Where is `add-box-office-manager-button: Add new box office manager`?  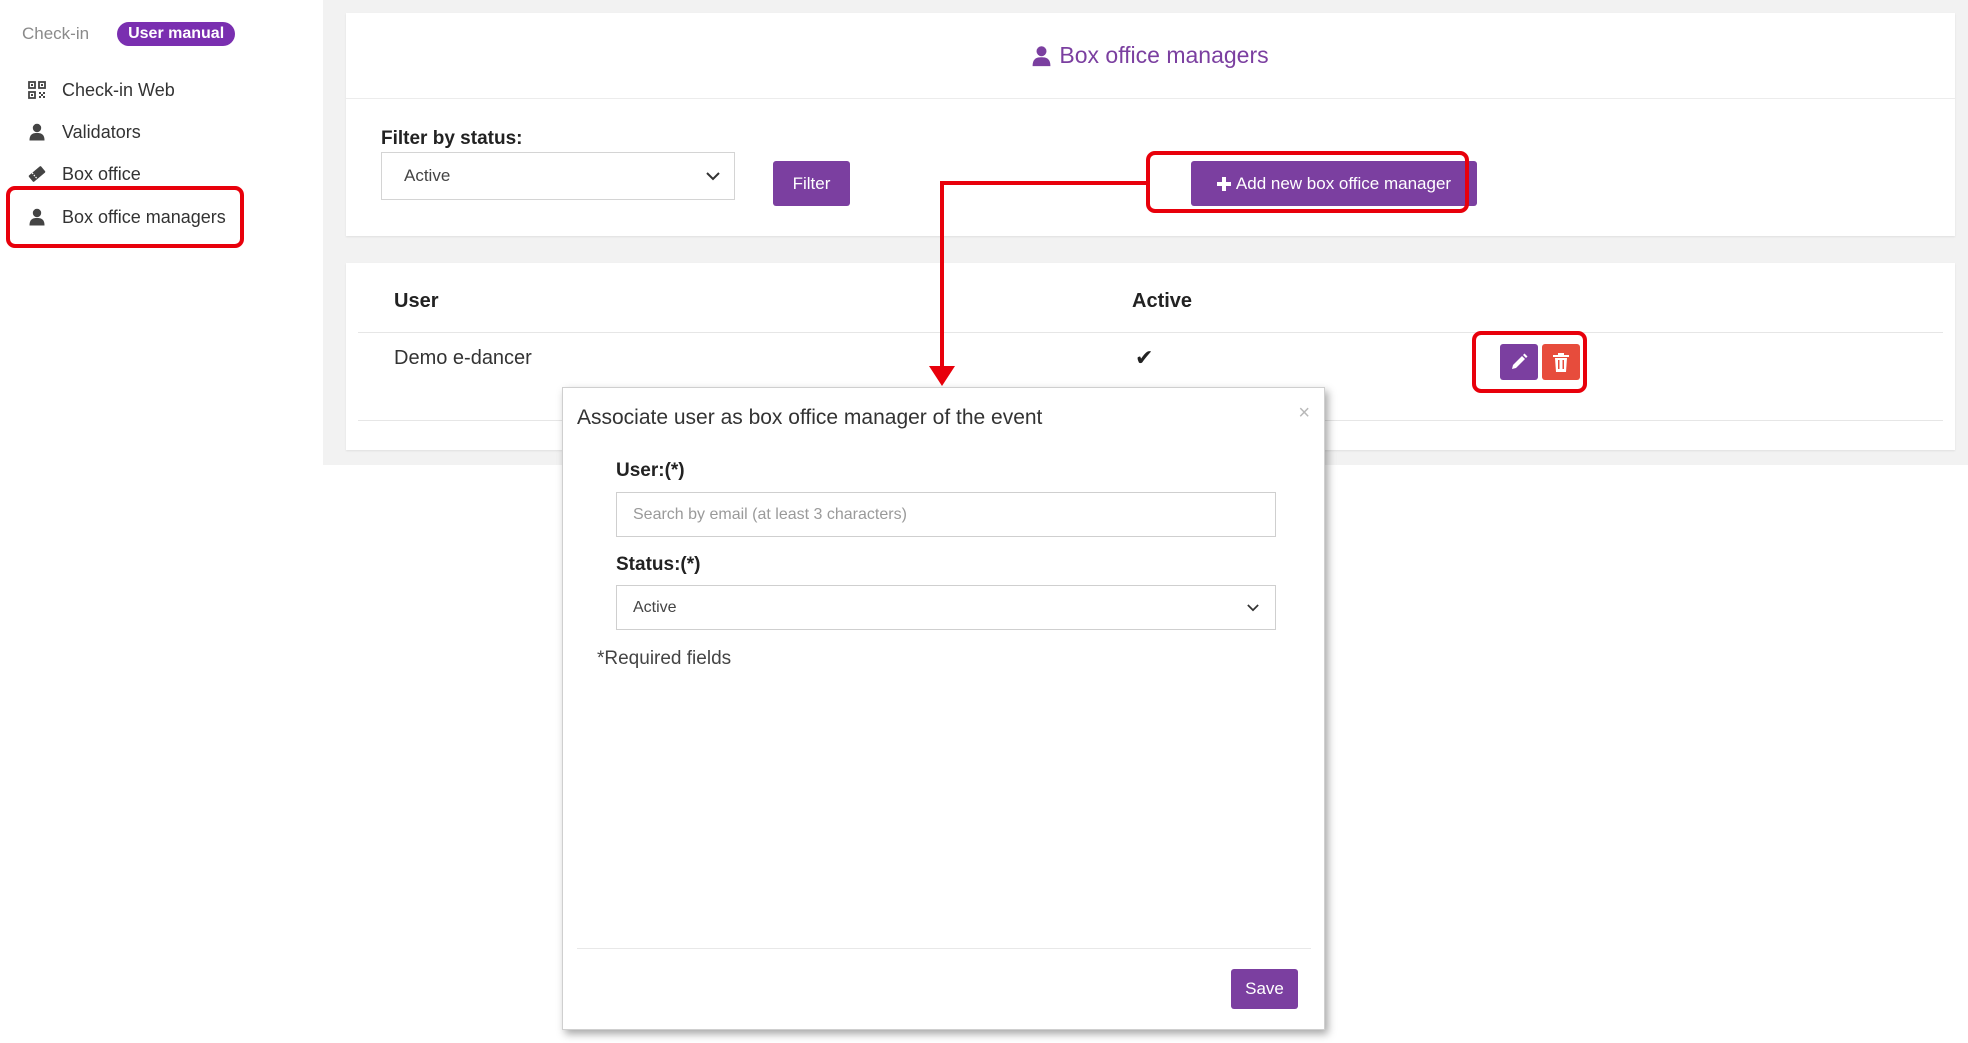
add-box-office-manager-button: Add new box office manager is located at coordinates (1334, 183).